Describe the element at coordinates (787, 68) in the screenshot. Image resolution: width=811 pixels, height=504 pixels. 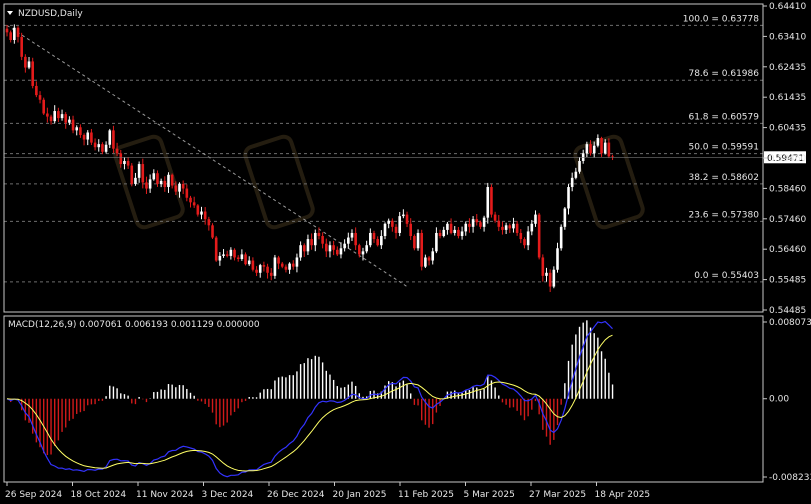
I see `y-tick-label: 0.62435` at that location.